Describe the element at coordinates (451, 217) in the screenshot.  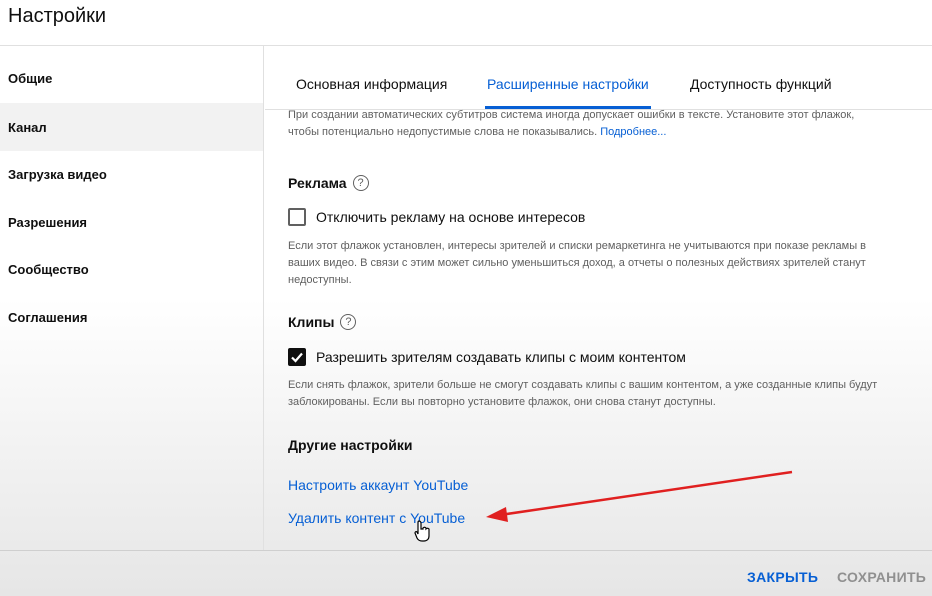
I see `disable-interest-ads-label: Отключить рекламу на основе интересов` at that location.